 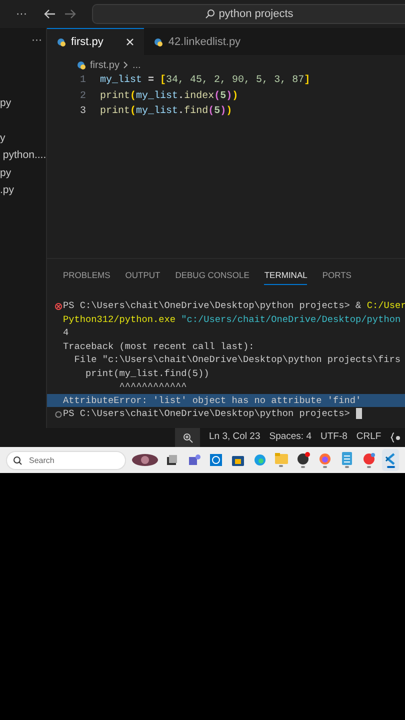 I want to click on search-field: python projects, so click(x=248, y=14).